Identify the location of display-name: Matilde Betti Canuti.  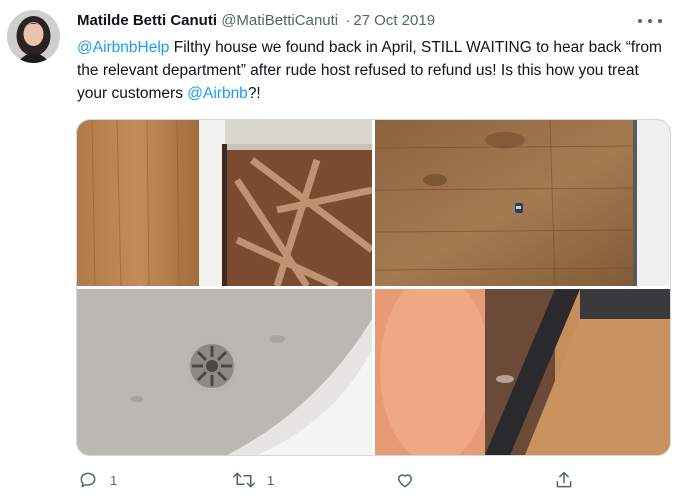
(147, 20).